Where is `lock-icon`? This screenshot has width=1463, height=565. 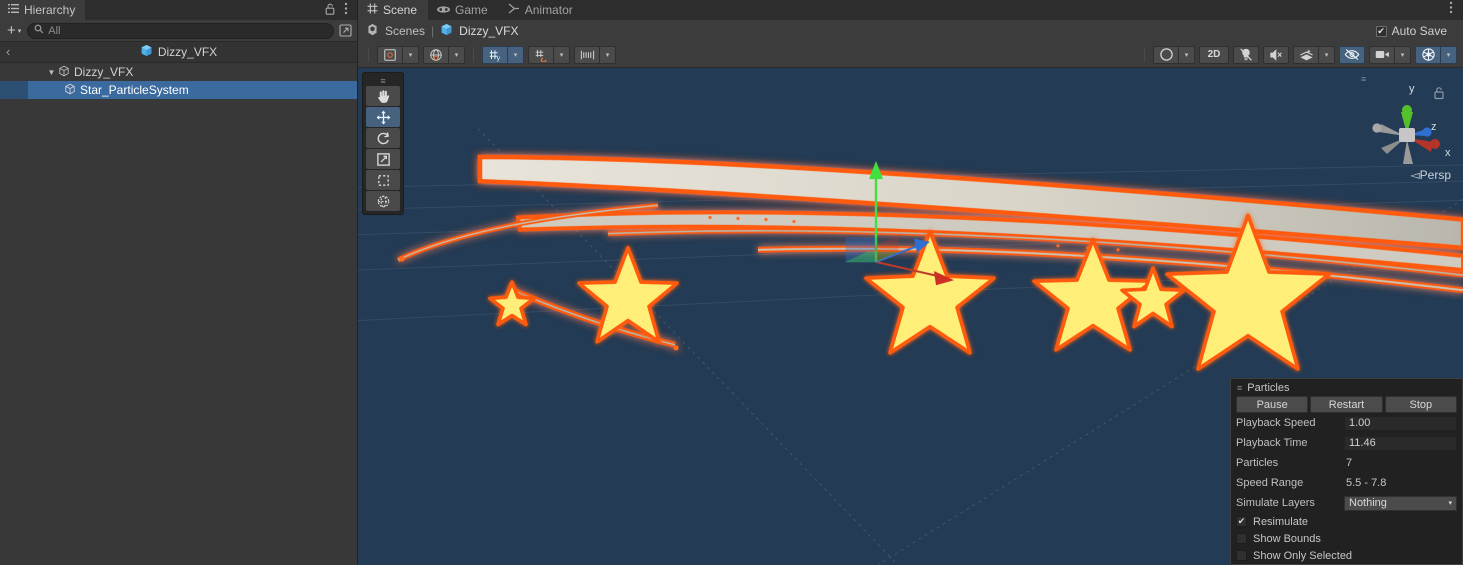 lock-icon is located at coordinates (330, 10).